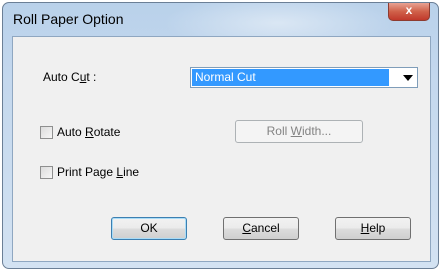  Describe the element at coordinates (88, 132) in the screenshot. I see `auto-rotate-label: Auto Rotate` at that location.